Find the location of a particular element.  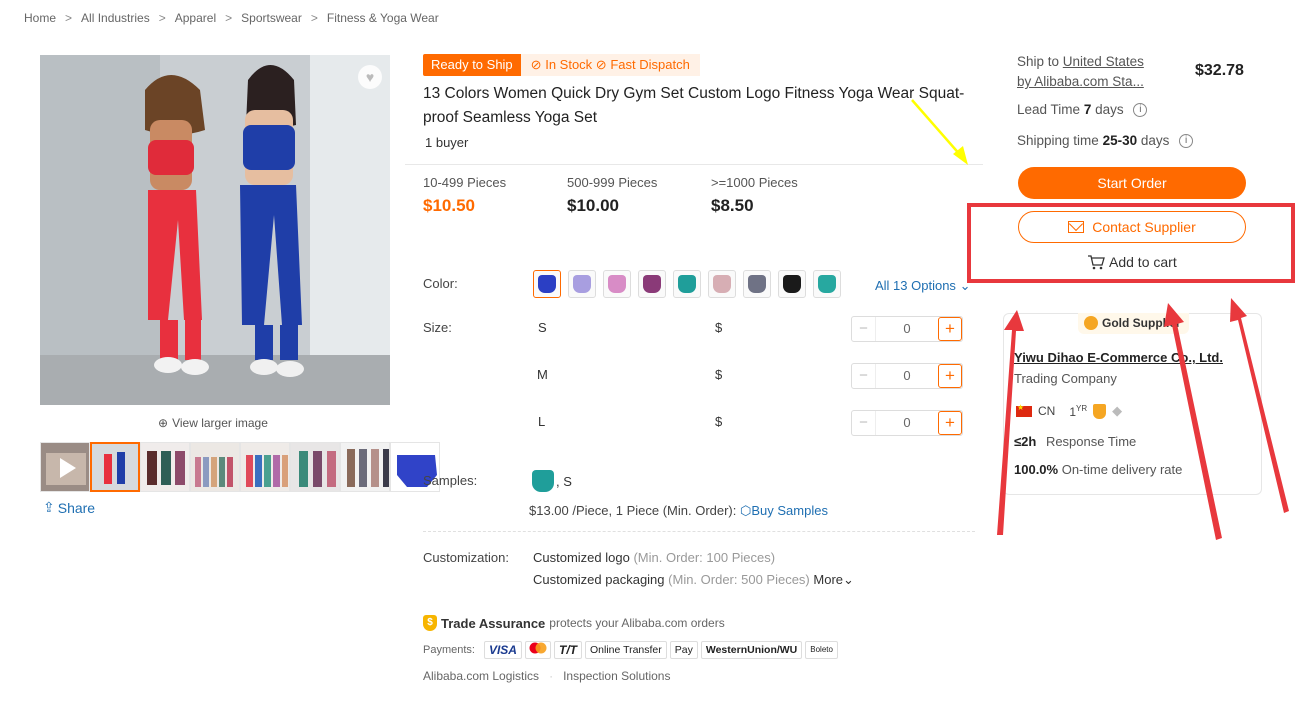

tier-price: $8.50 is located at coordinates (732, 205).